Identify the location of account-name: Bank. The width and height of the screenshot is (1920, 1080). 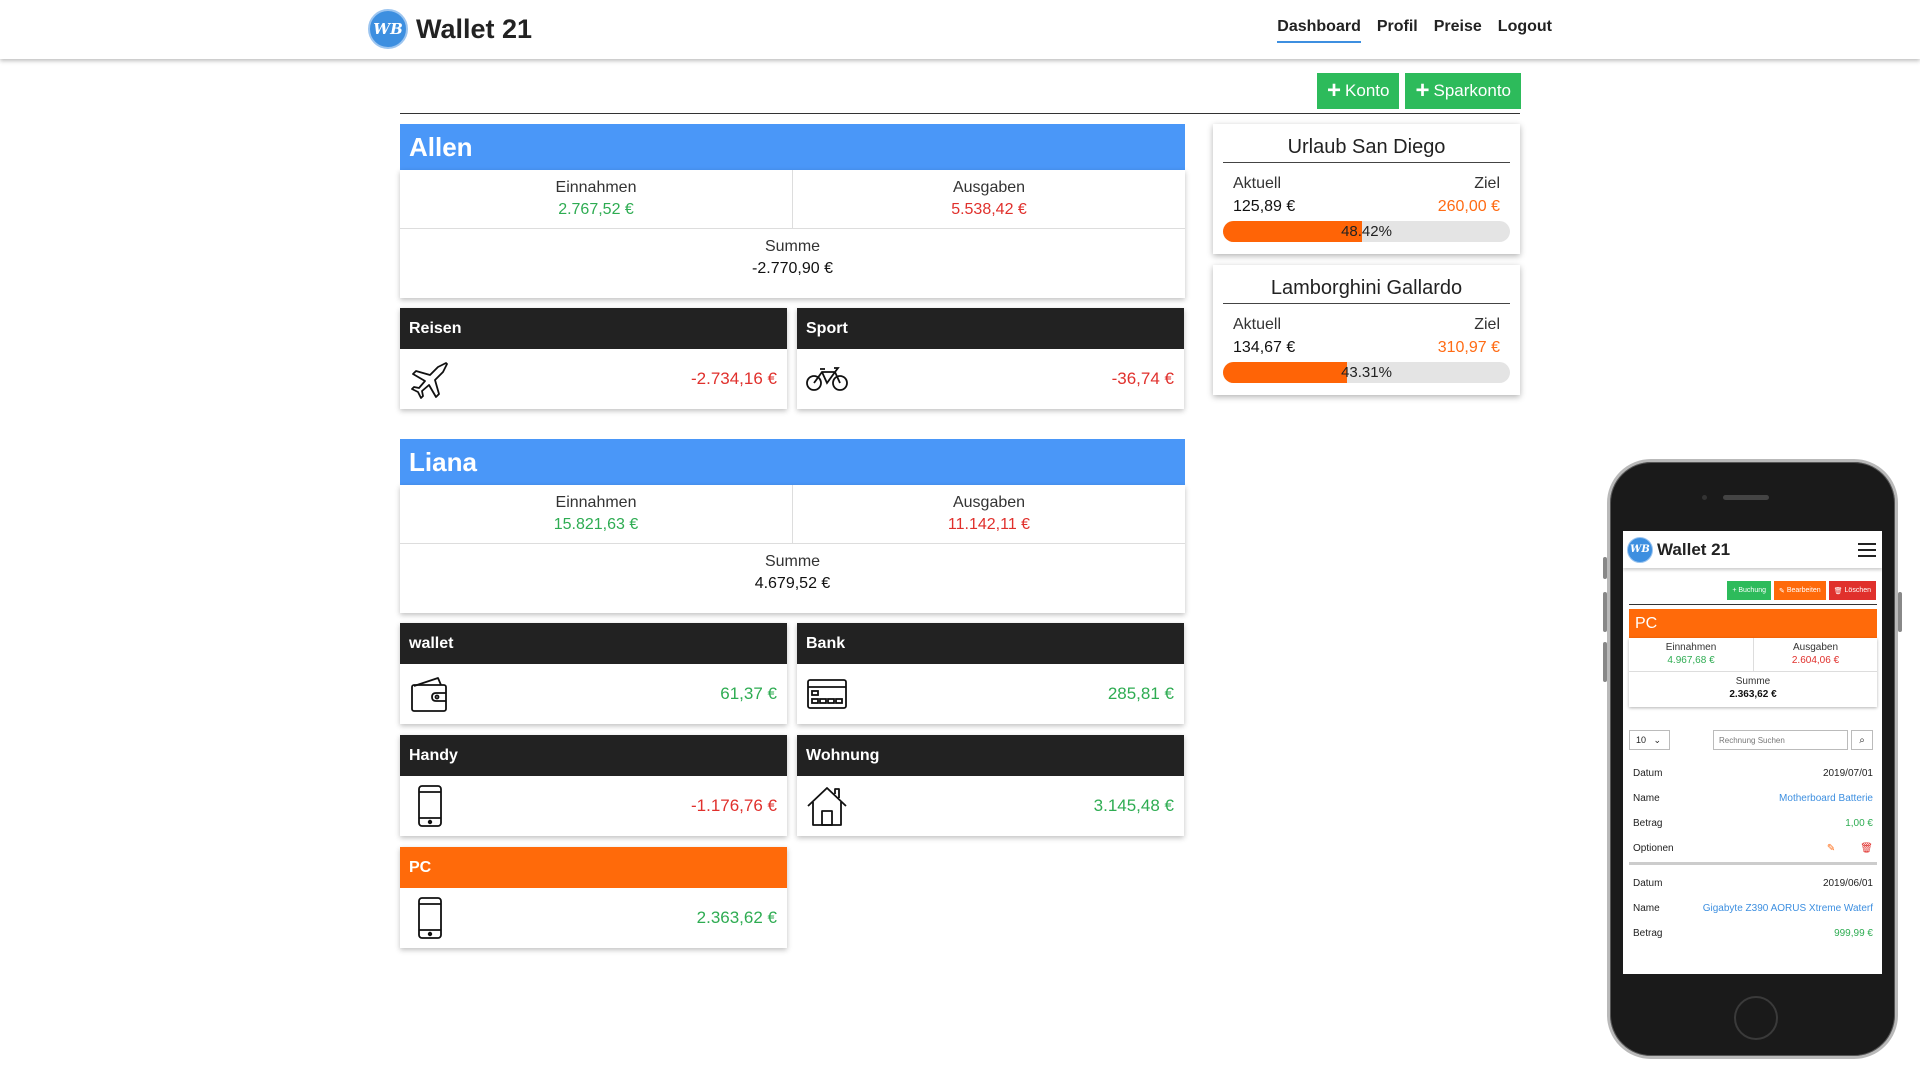
(990, 643).